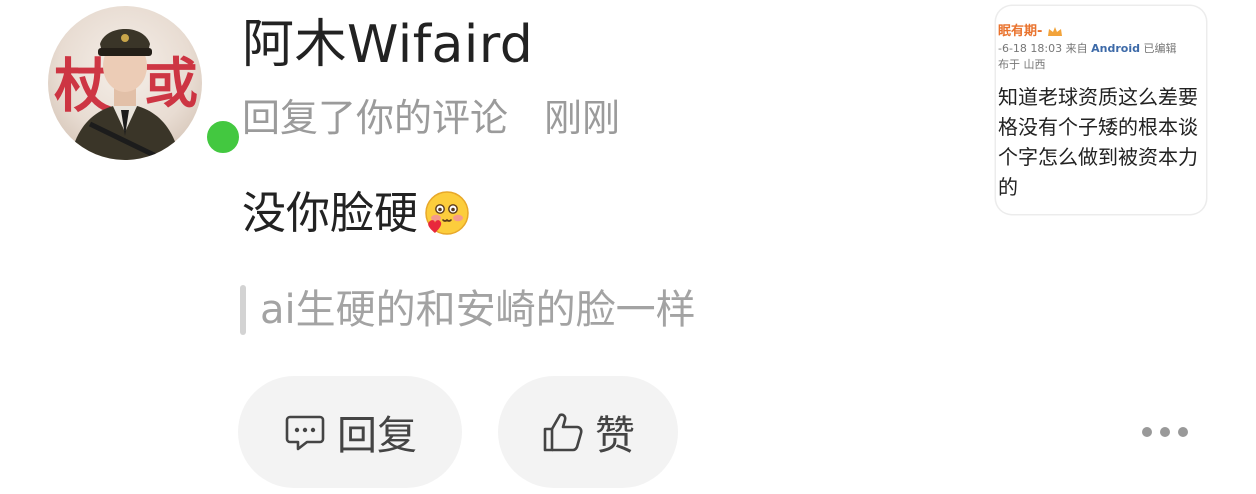 The height and width of the screenshot is (494, 1256). What do you see at coordinates (243, 310) in the screenshot?
I see `quote-bar` at bounding box center [243, 310].